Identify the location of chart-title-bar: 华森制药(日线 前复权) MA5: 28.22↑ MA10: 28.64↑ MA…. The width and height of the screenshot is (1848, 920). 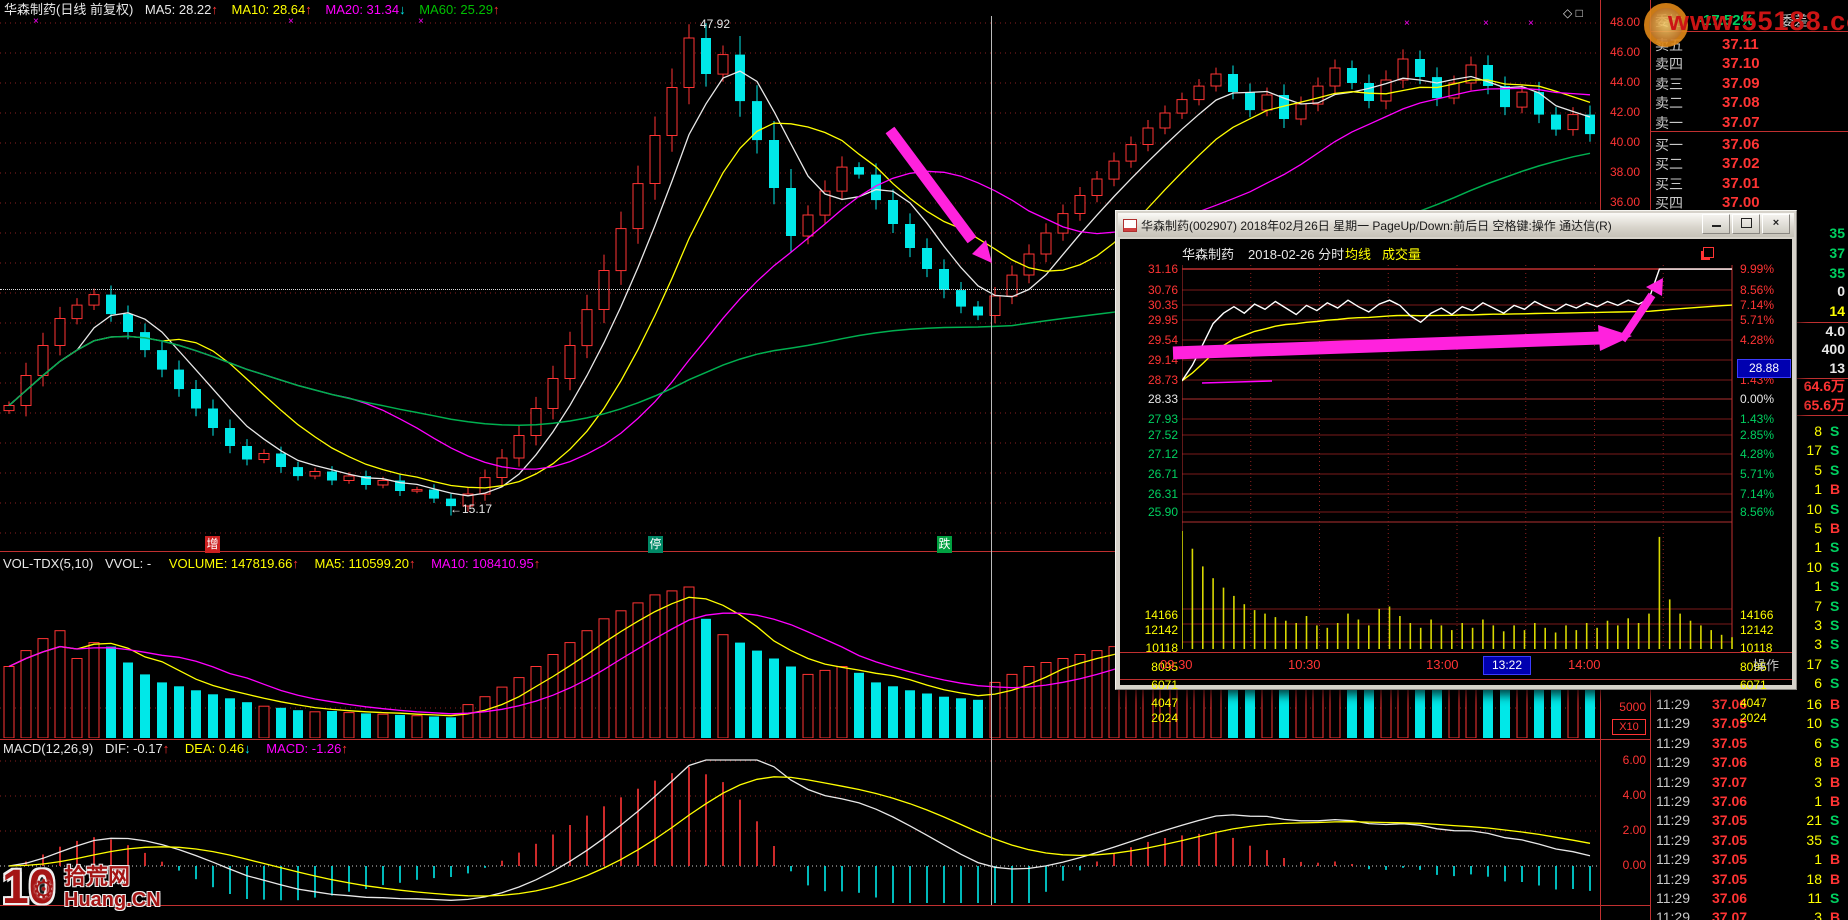
(251, 9).